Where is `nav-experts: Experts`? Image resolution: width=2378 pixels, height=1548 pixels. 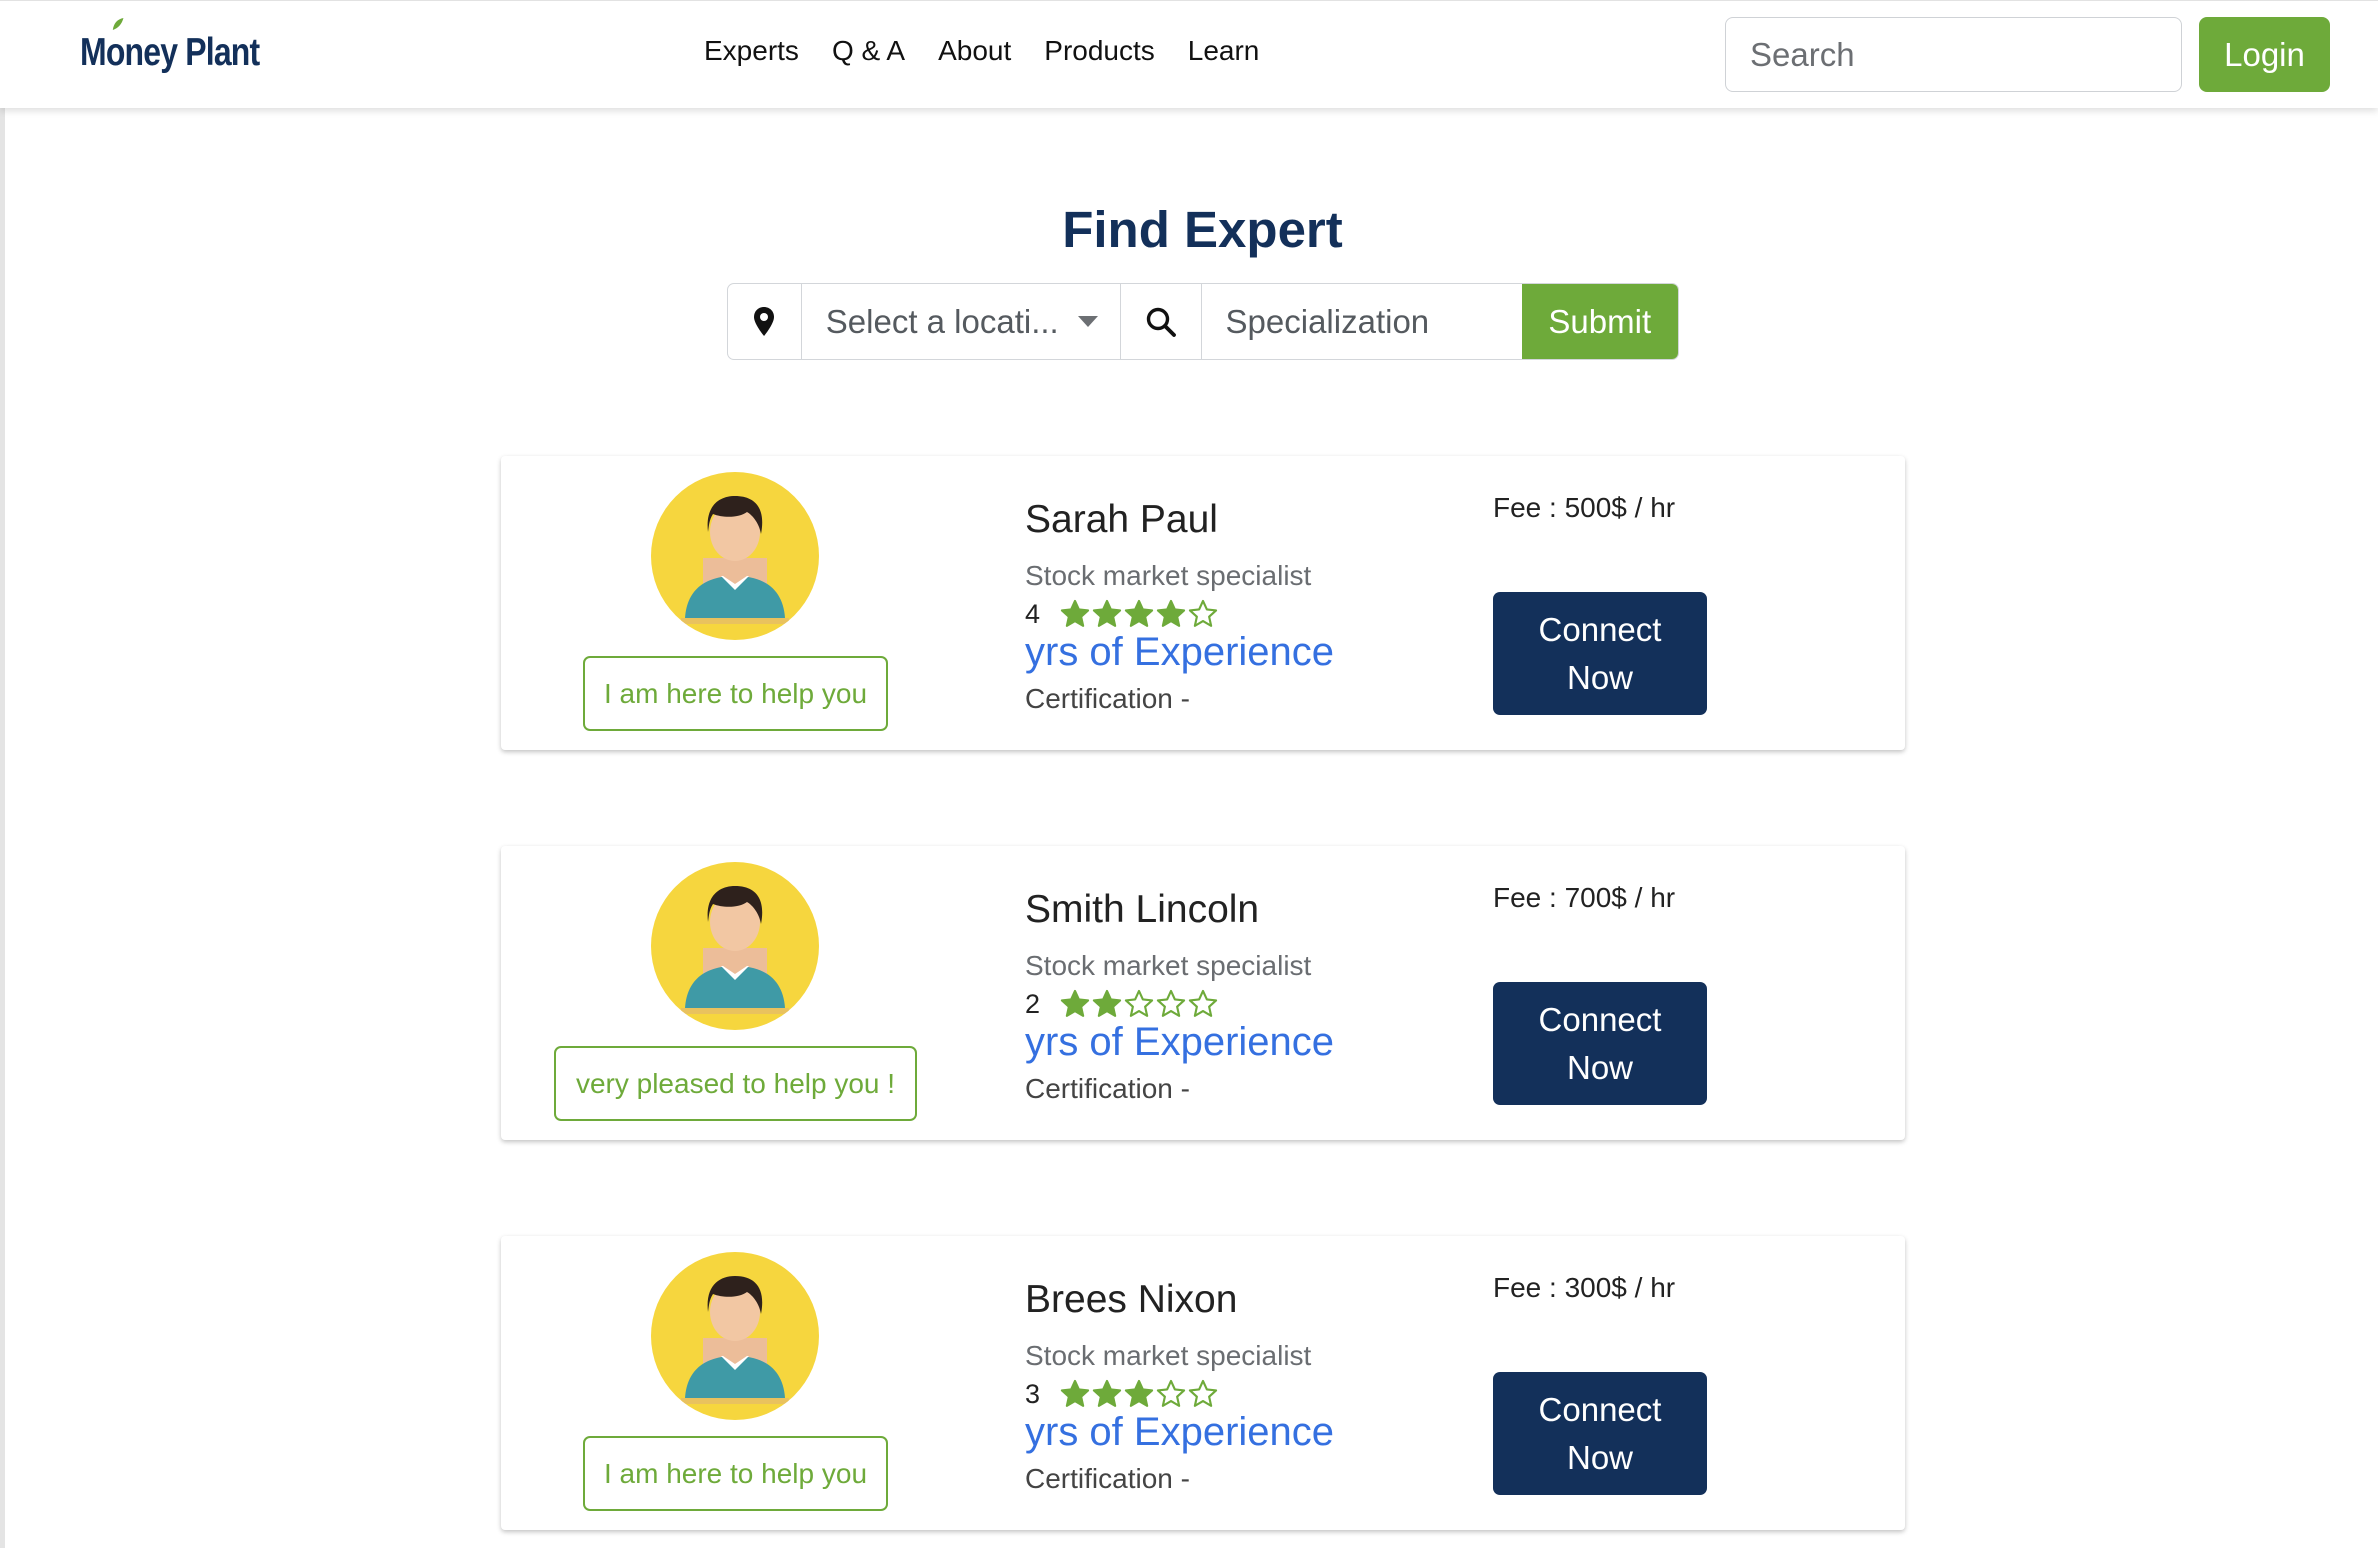
nav-experts: Experts is located at coordinates (751, 51).